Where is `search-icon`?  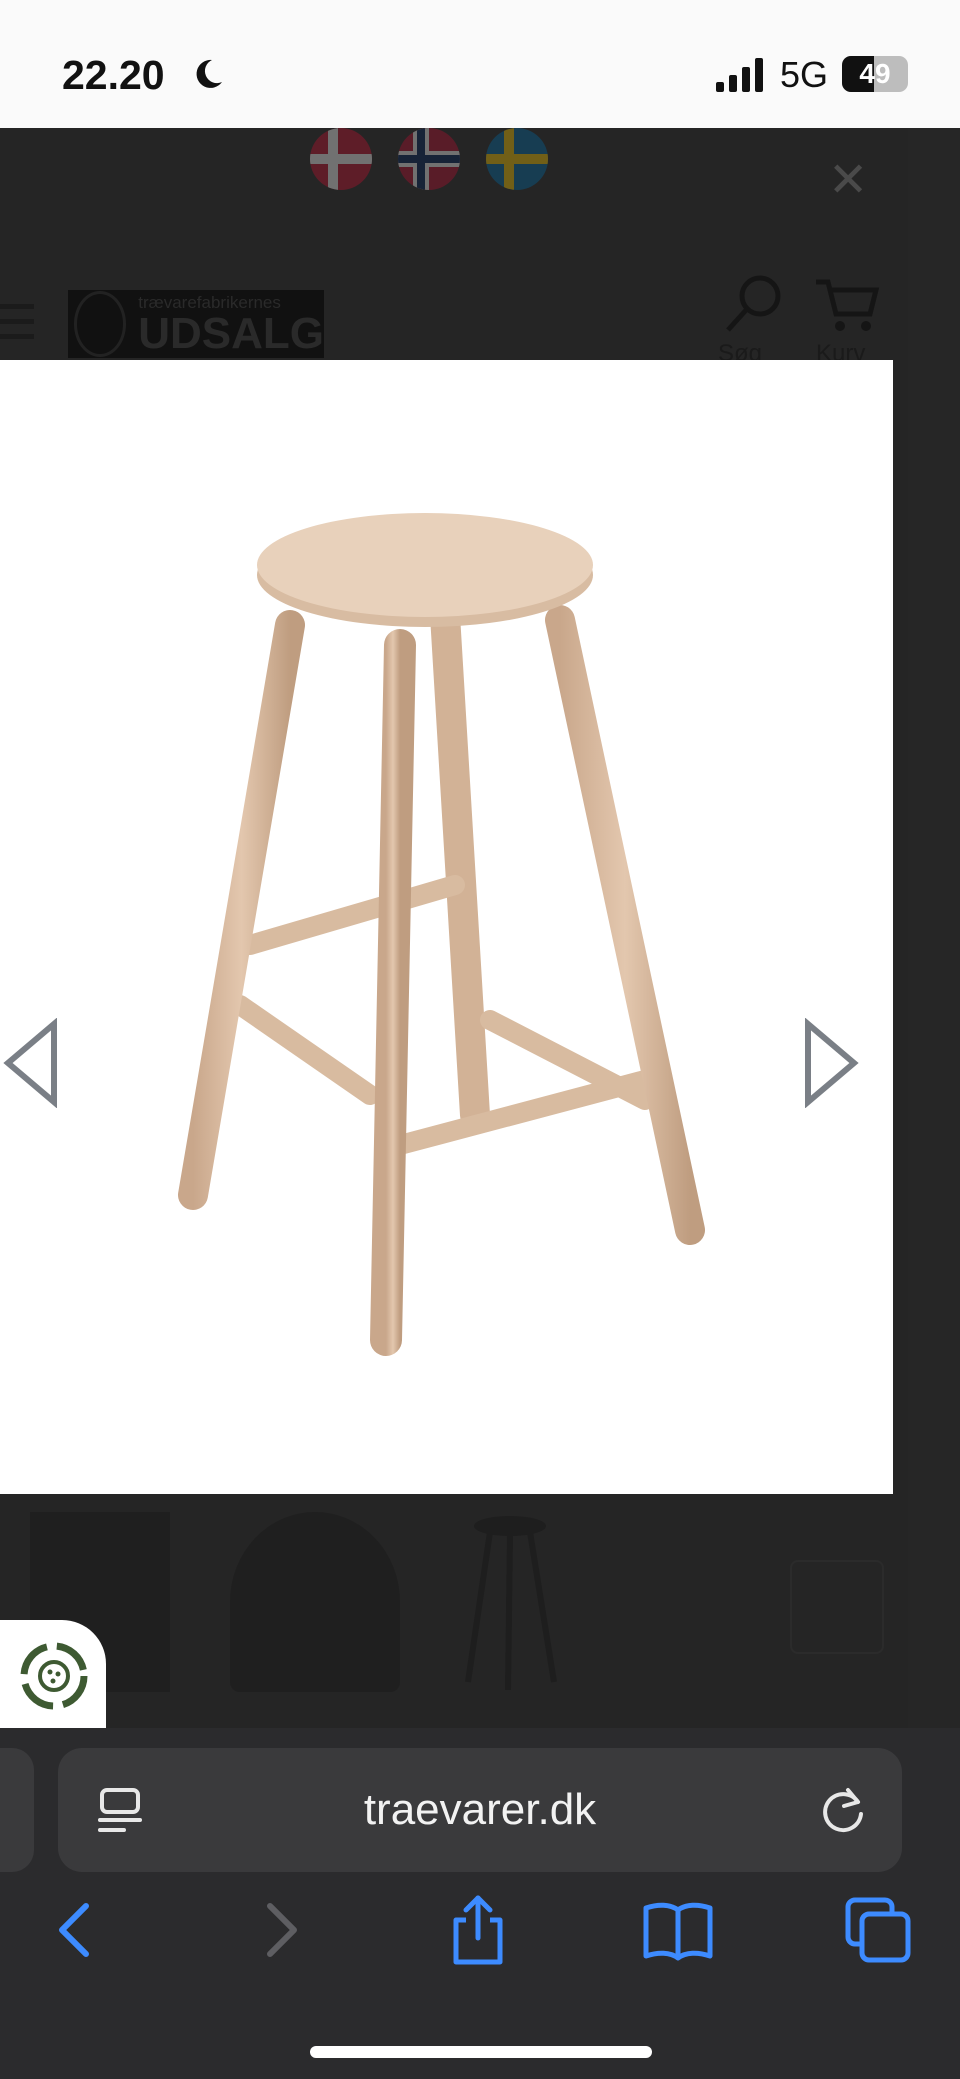
search-icon is located at coordinates (753, 304).